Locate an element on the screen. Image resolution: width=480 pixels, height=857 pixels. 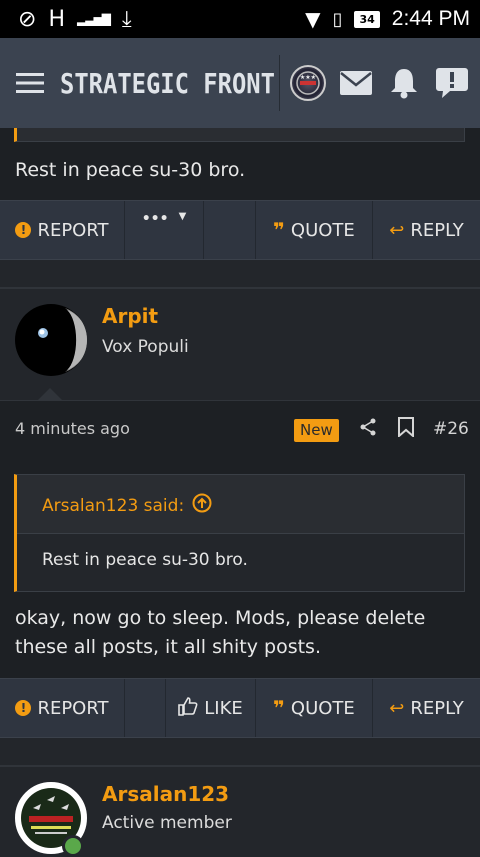
bell-icon is located at coordinates (404, 83).